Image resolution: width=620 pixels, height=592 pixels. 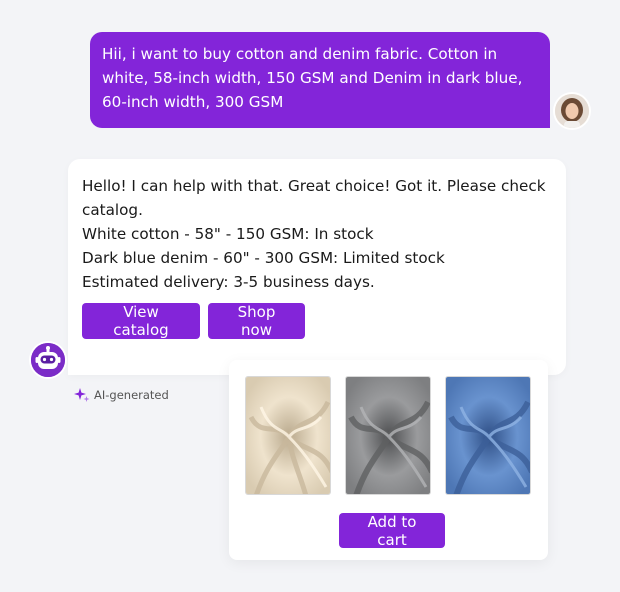 I want to click on add-to-cart-button: Add to cart, so click(x=392, y=531).